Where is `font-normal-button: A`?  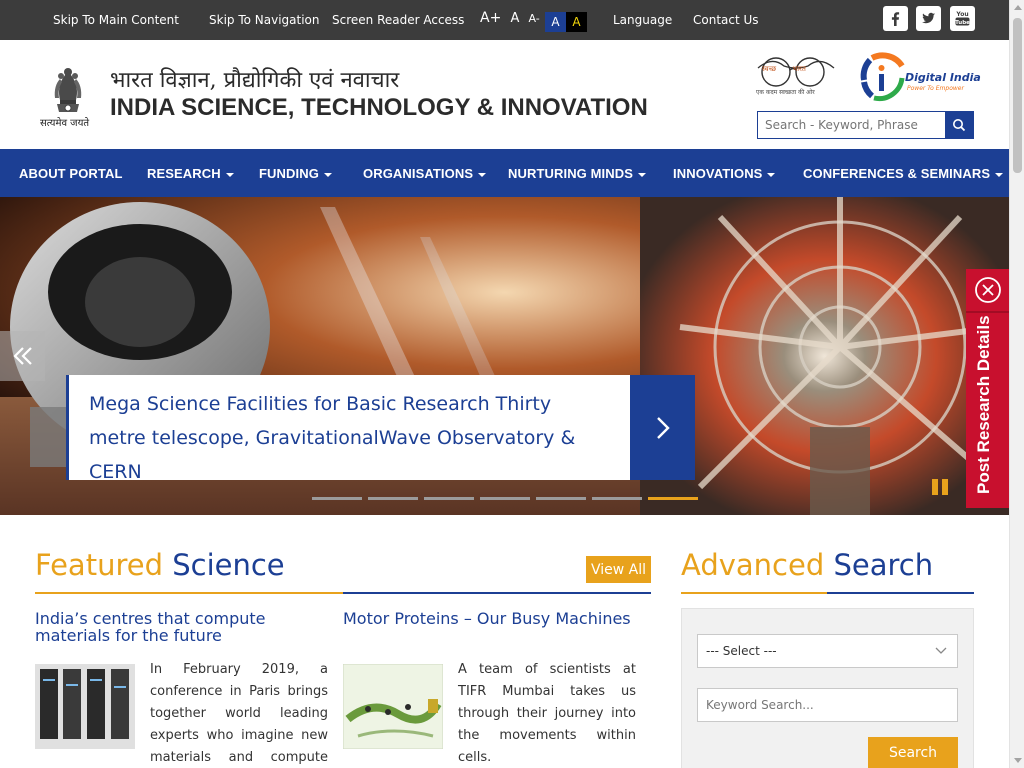
font-normal-button: A is located at coordinates (514, 18).